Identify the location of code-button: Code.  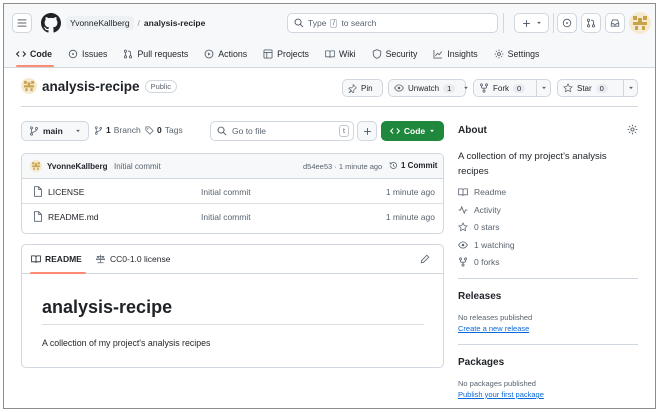
(412, 131).